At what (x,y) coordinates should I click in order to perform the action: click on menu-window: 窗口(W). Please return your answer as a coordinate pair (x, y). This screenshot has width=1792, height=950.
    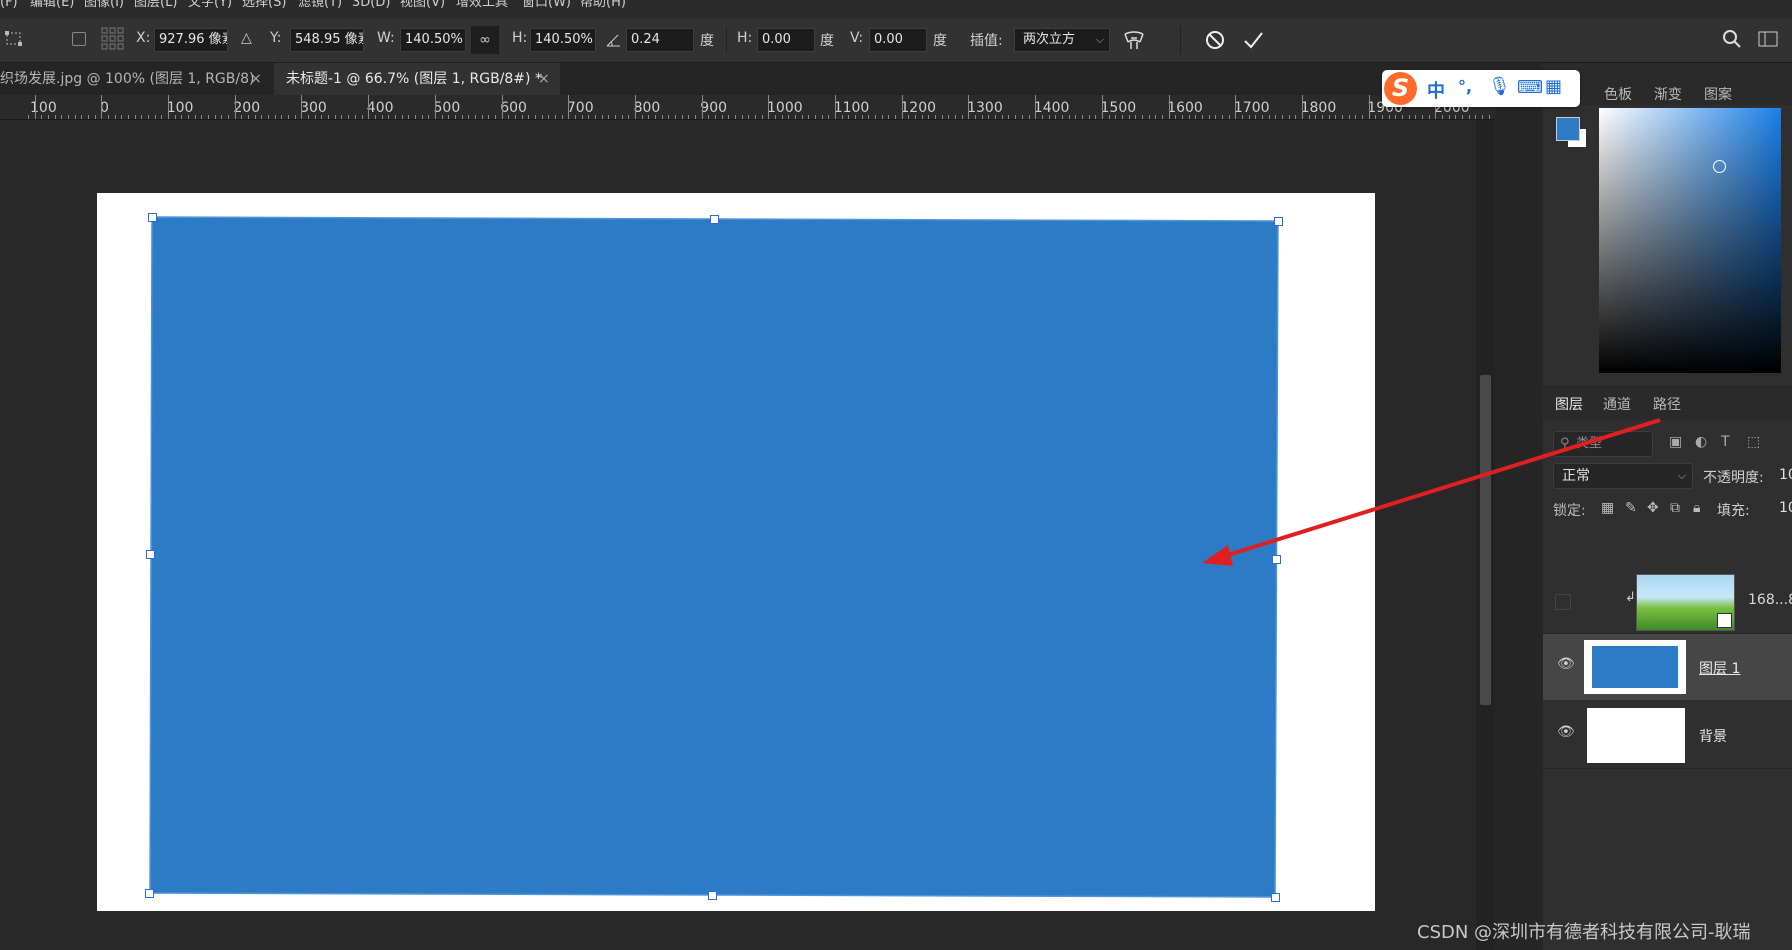
    Looking at the image, I should click on (546, 6).